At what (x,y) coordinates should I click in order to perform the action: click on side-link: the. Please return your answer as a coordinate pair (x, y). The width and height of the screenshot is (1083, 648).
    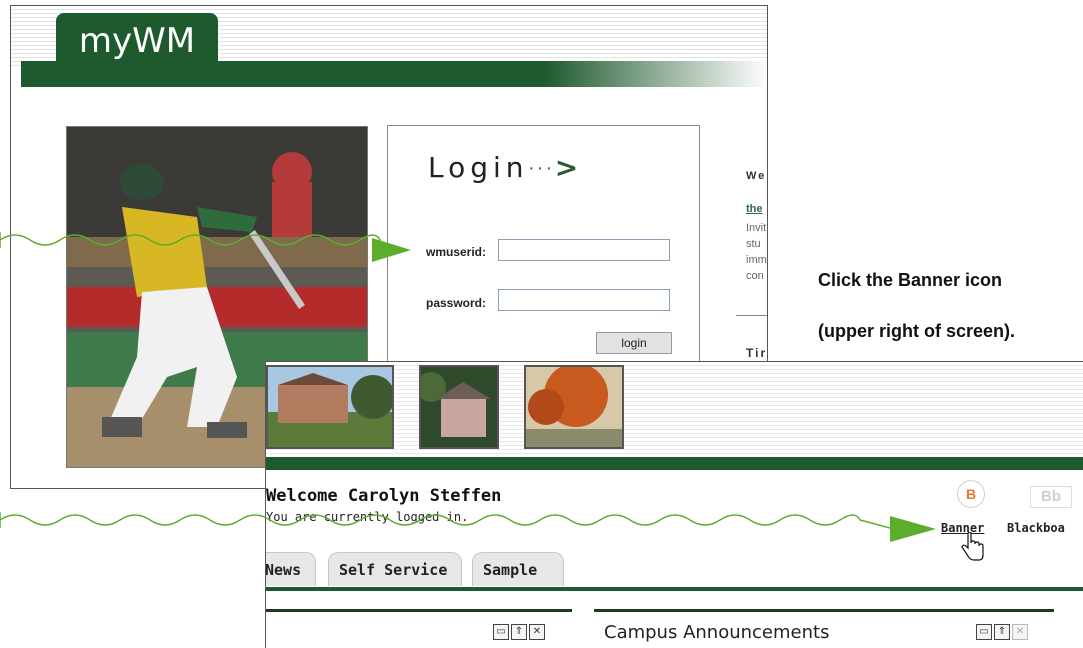
    Looking at the image, I should click on (754, 209).